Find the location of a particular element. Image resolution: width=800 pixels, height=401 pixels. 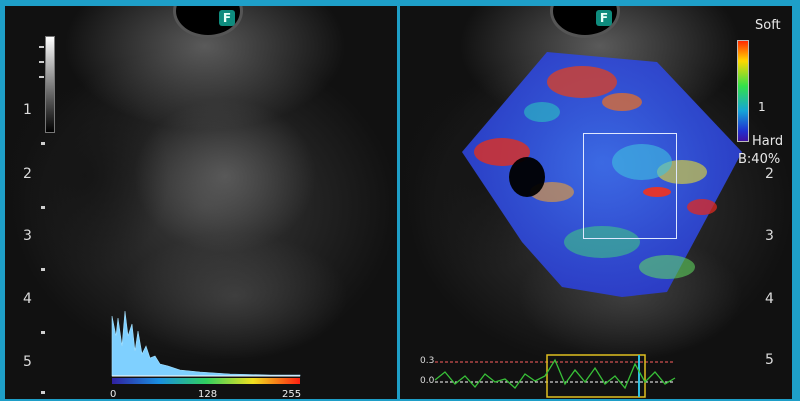

graph-label-upper: 0.3 is located at coordinates (427, 361).